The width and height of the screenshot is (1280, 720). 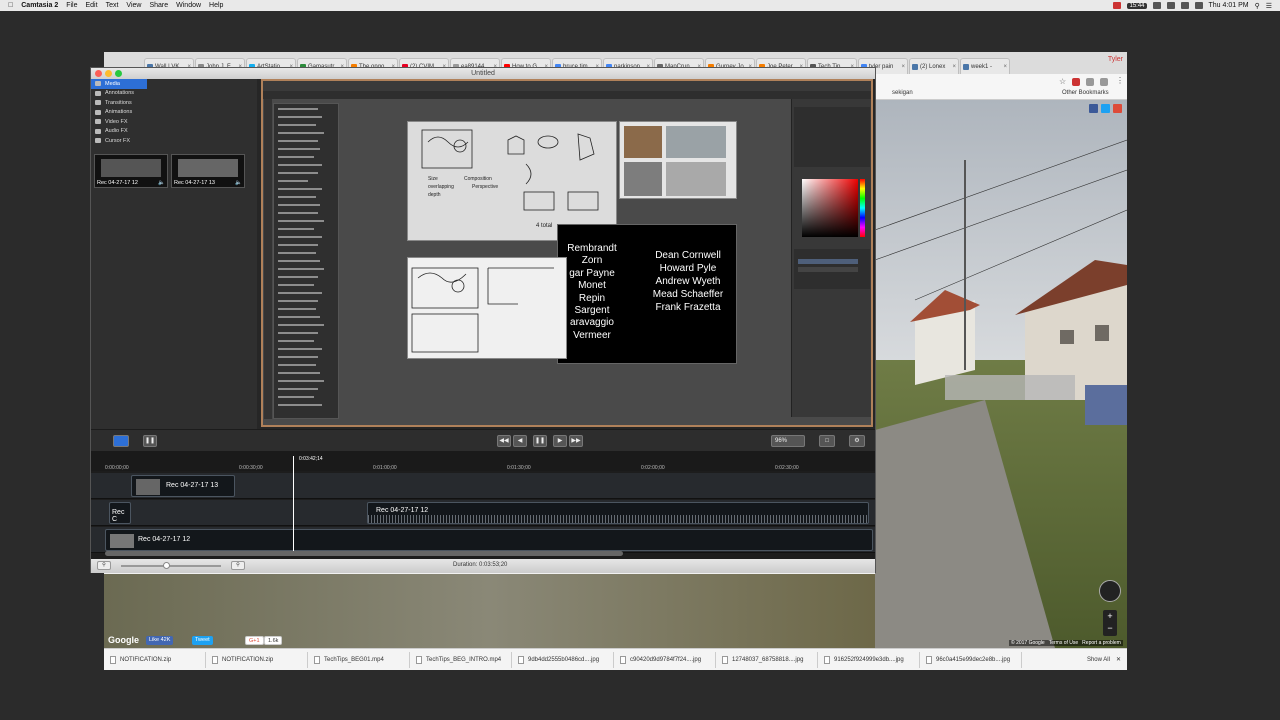 What do you see at coordinates (202, 640) in the screenshot?
I see `tweet-button: Tweet` at bounding box center [202, 640].